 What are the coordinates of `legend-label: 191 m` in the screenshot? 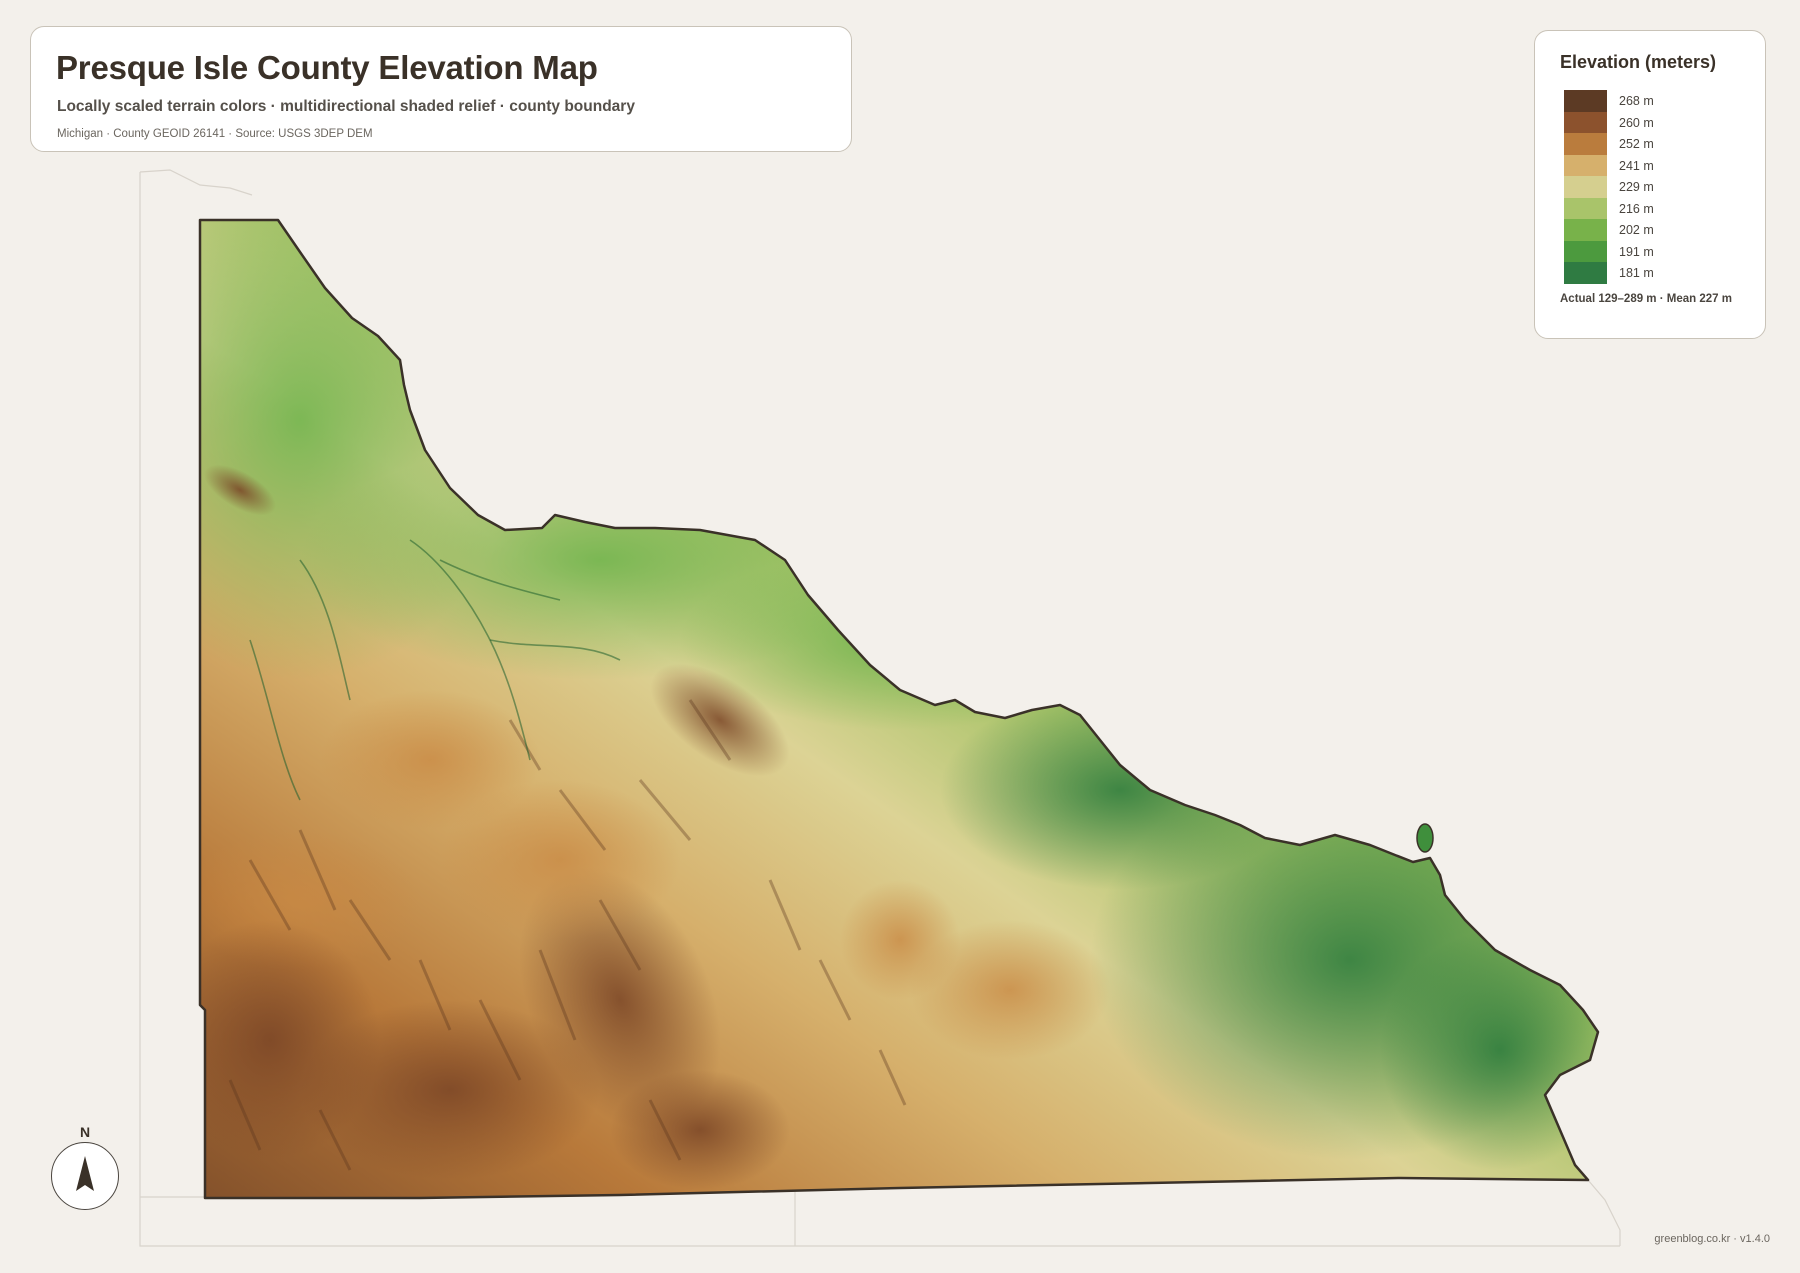 It's located at (1636, 251).